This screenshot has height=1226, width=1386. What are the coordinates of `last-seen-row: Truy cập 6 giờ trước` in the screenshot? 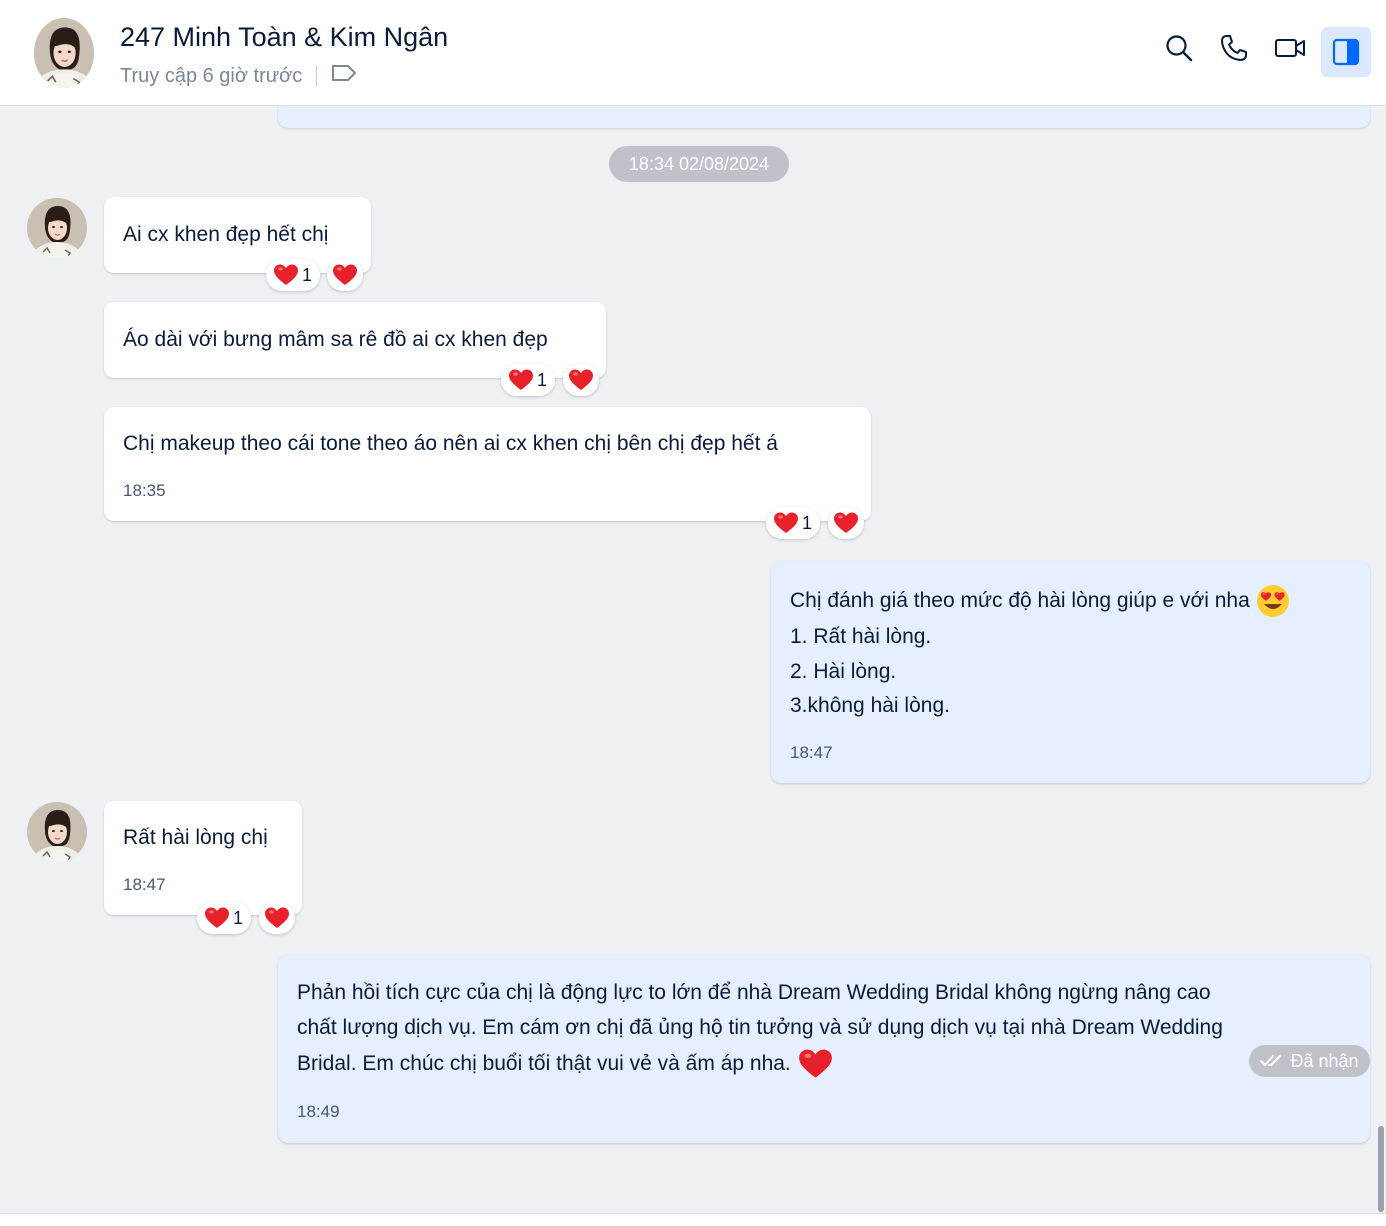 It's located at (238, 76).